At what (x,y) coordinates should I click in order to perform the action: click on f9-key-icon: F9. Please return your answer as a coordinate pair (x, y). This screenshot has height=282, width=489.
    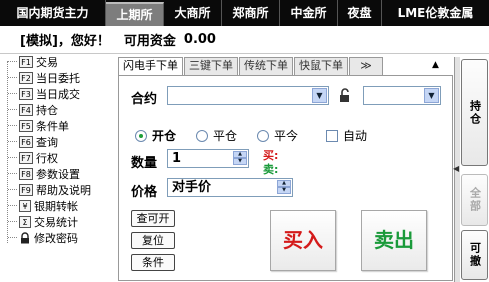
    Looking at the image, I should click on (26, 189).